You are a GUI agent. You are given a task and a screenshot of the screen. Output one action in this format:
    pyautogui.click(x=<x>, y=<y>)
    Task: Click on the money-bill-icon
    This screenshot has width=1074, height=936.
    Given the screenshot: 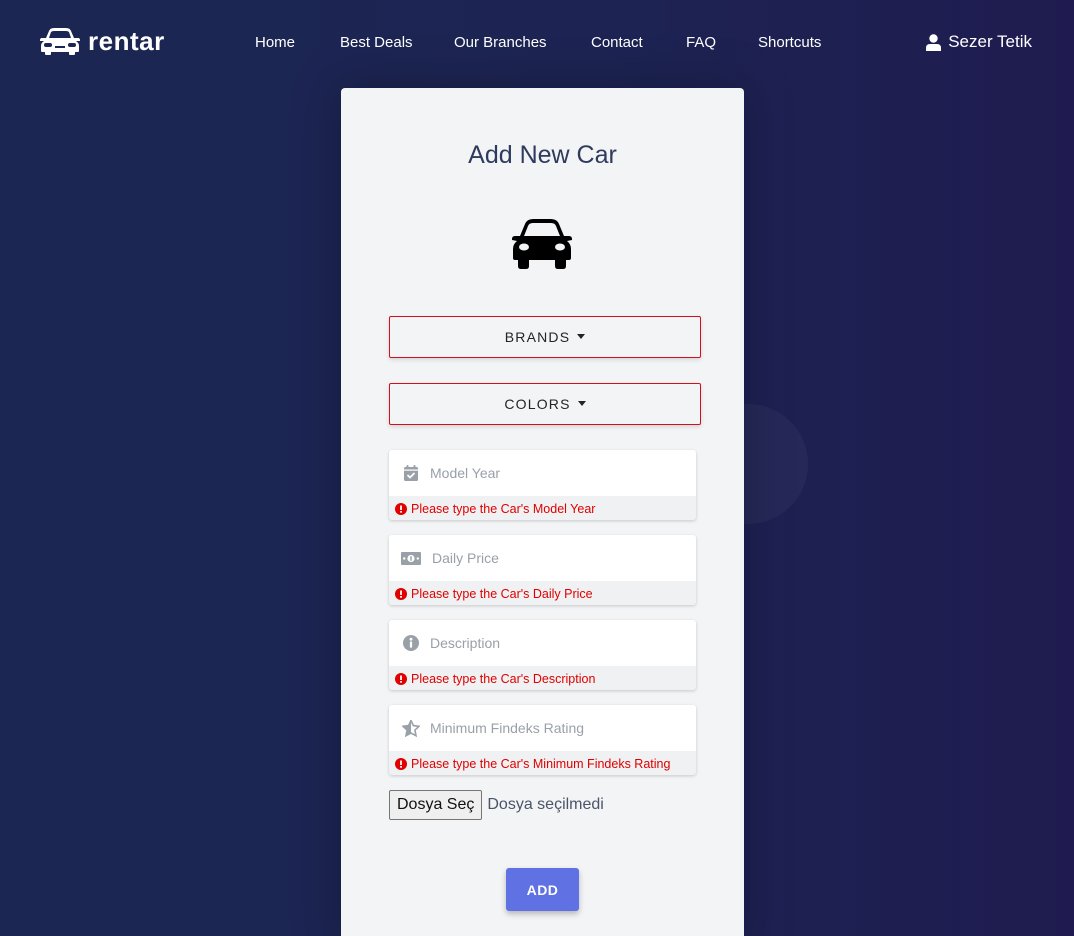 What is the action you would take?
    pyautogui.click(x=411, y=558)
    